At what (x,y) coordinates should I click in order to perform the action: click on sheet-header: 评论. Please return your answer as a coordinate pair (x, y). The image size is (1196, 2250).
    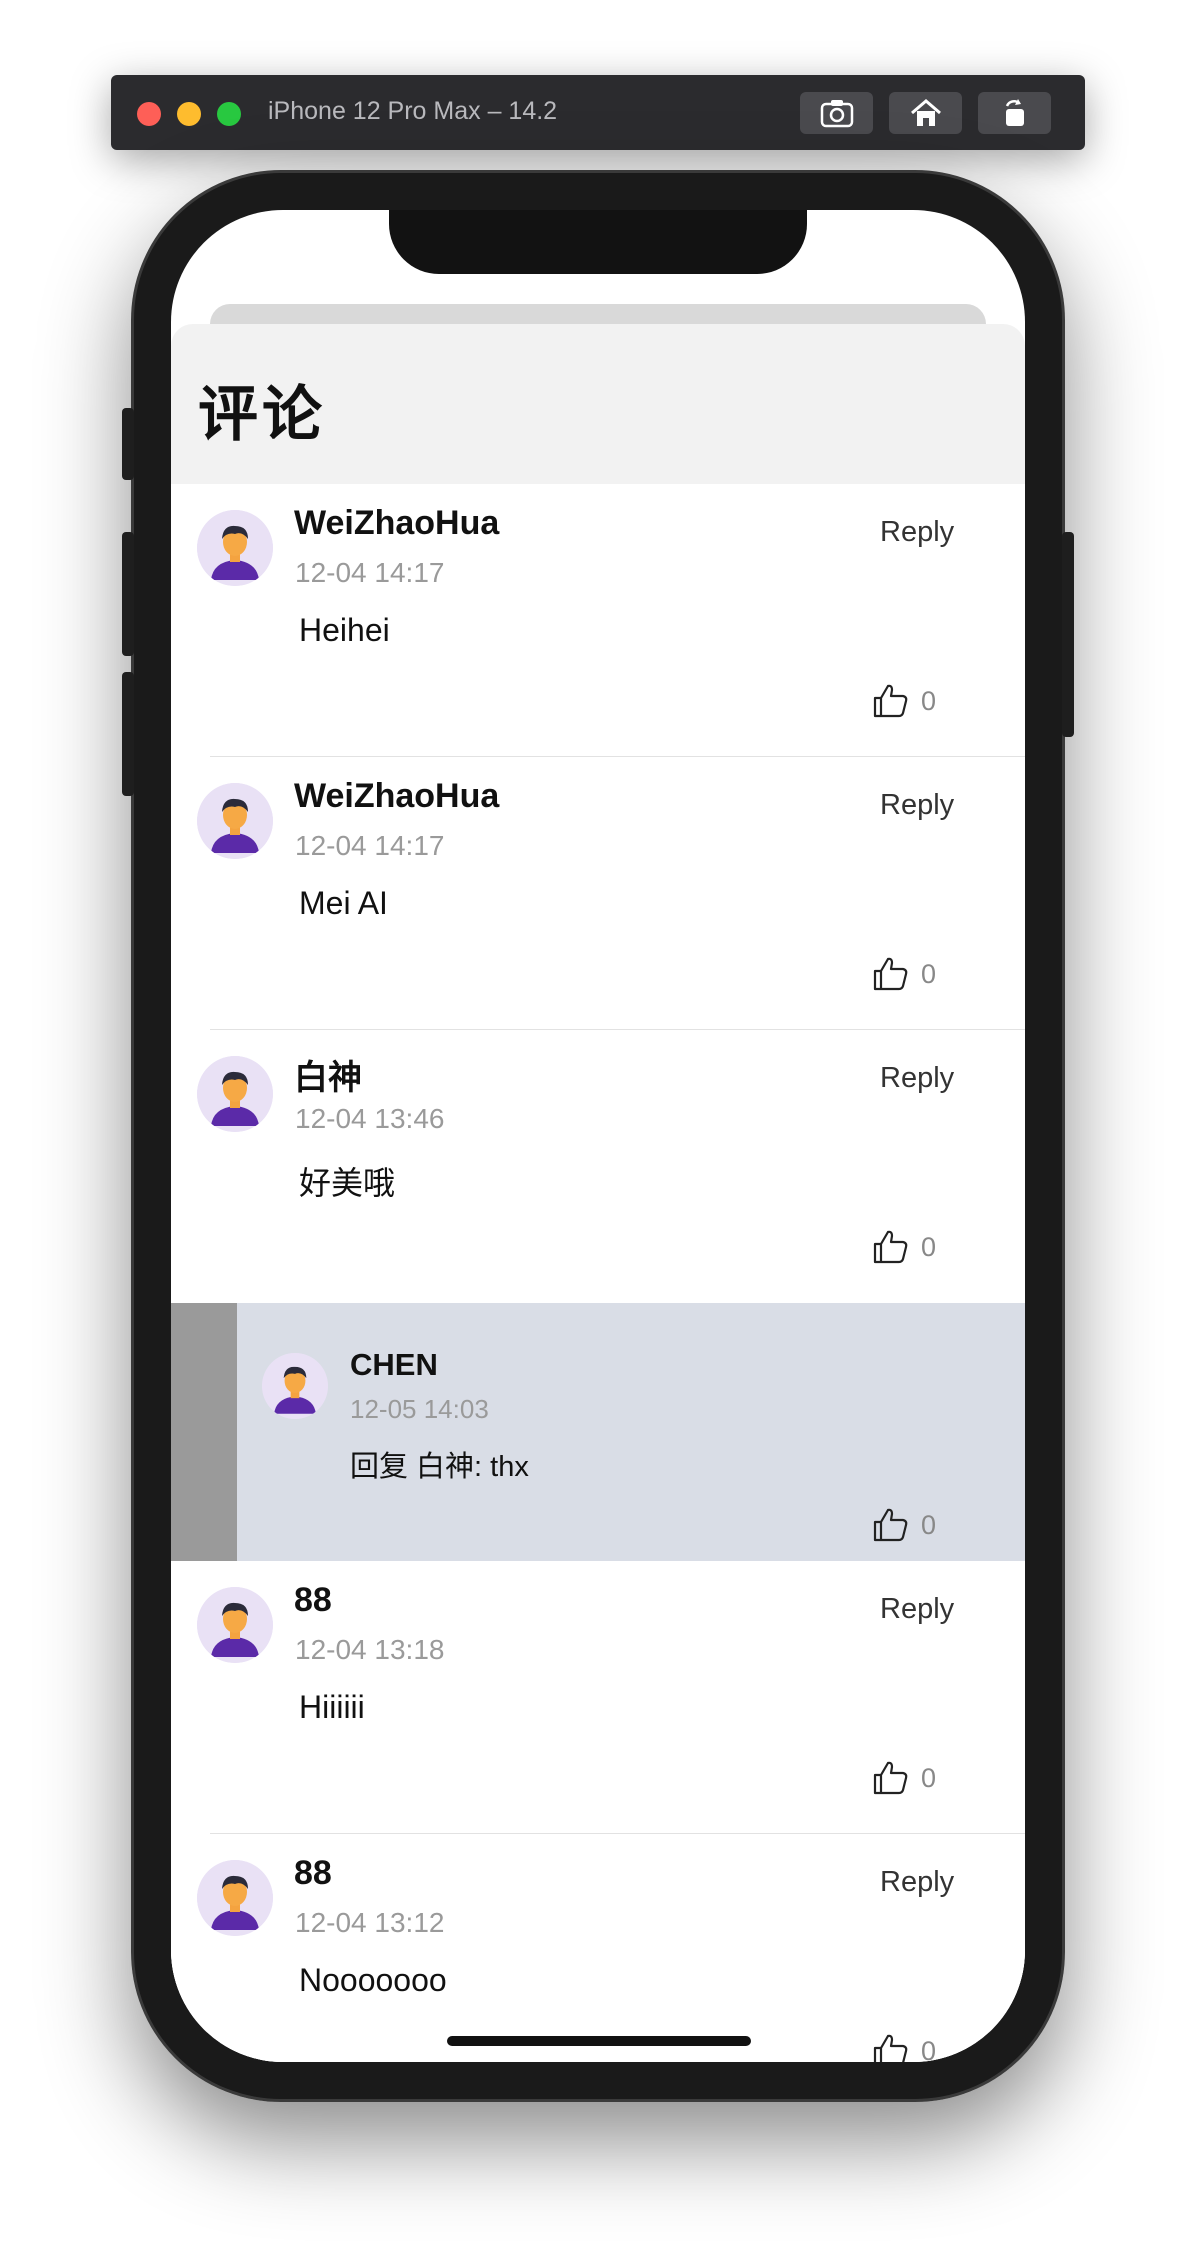
    Looking at the image, I should click on (598, 404).